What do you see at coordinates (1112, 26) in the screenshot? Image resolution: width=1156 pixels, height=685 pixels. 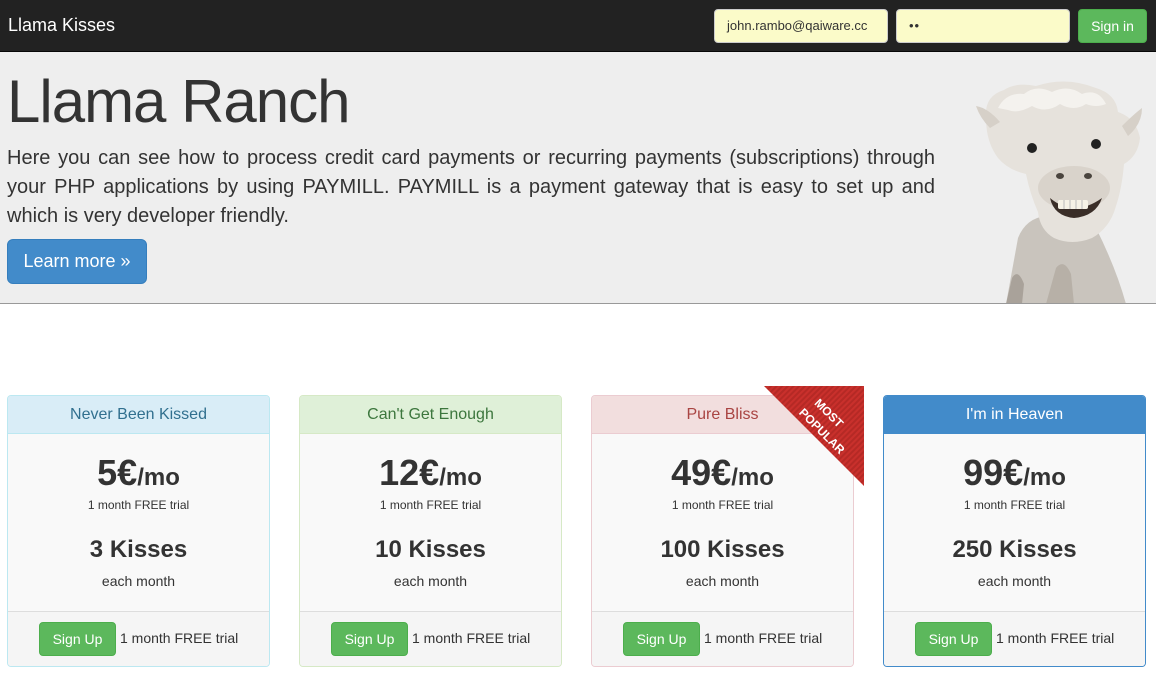 I see `sign-in-button: Sign in` at bounding box center [1112, 26].